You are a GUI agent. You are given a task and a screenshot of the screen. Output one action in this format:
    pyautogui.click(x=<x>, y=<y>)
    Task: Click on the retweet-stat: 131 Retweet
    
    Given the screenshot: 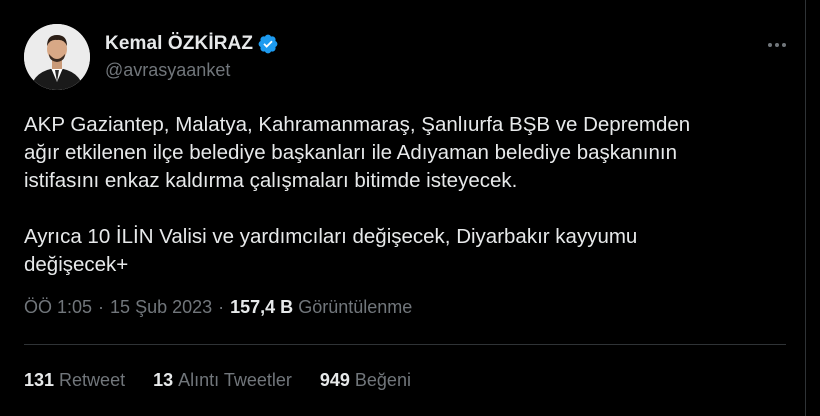 What is the action you would take?
    pyautogui.click(x=74, y=380)
    